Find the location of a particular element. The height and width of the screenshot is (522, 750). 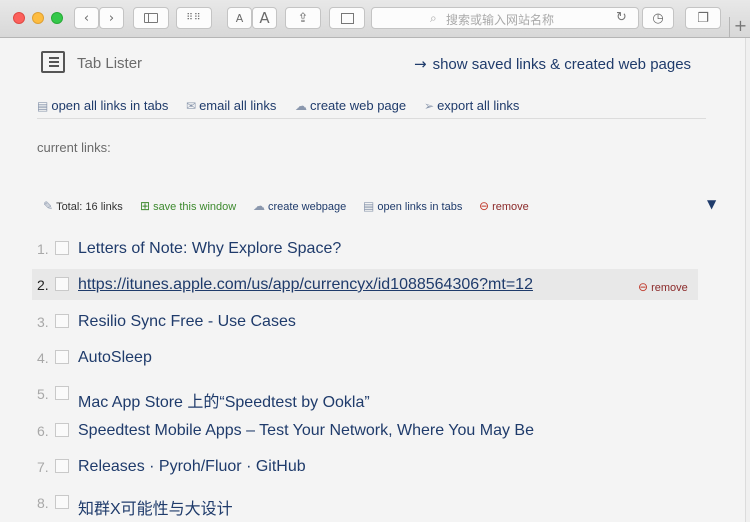

forward-button: › is located at coordinates (111, 18).